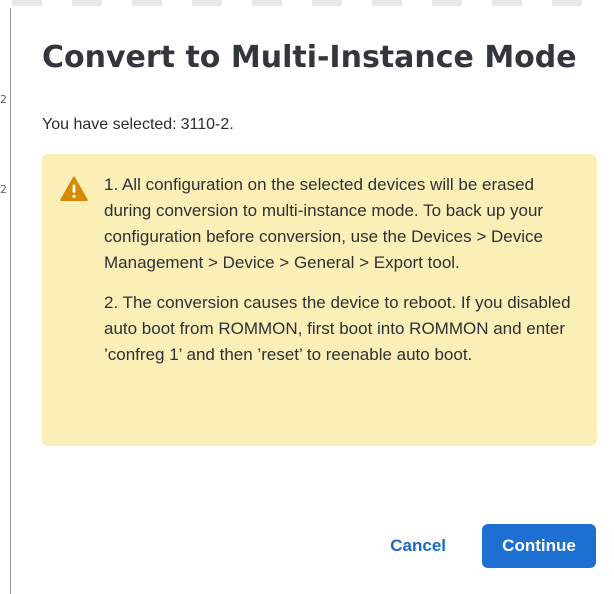 Image resolution: width=614 pixels, height=594 pixels. Describe the element at coordinates (10, 301) in the screenshot. I see `background-divider` at that location.